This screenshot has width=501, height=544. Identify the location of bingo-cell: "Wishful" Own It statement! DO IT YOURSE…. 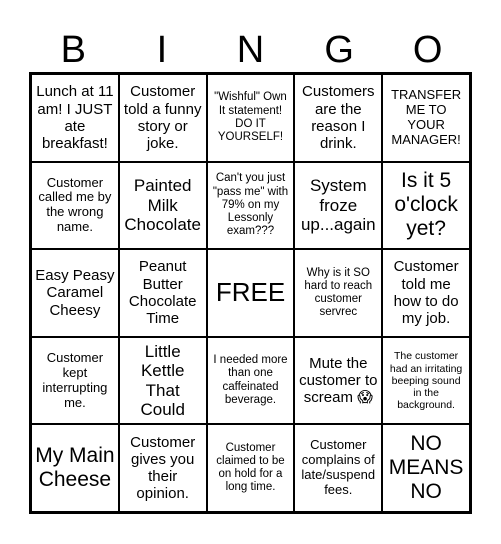
(250, 118).